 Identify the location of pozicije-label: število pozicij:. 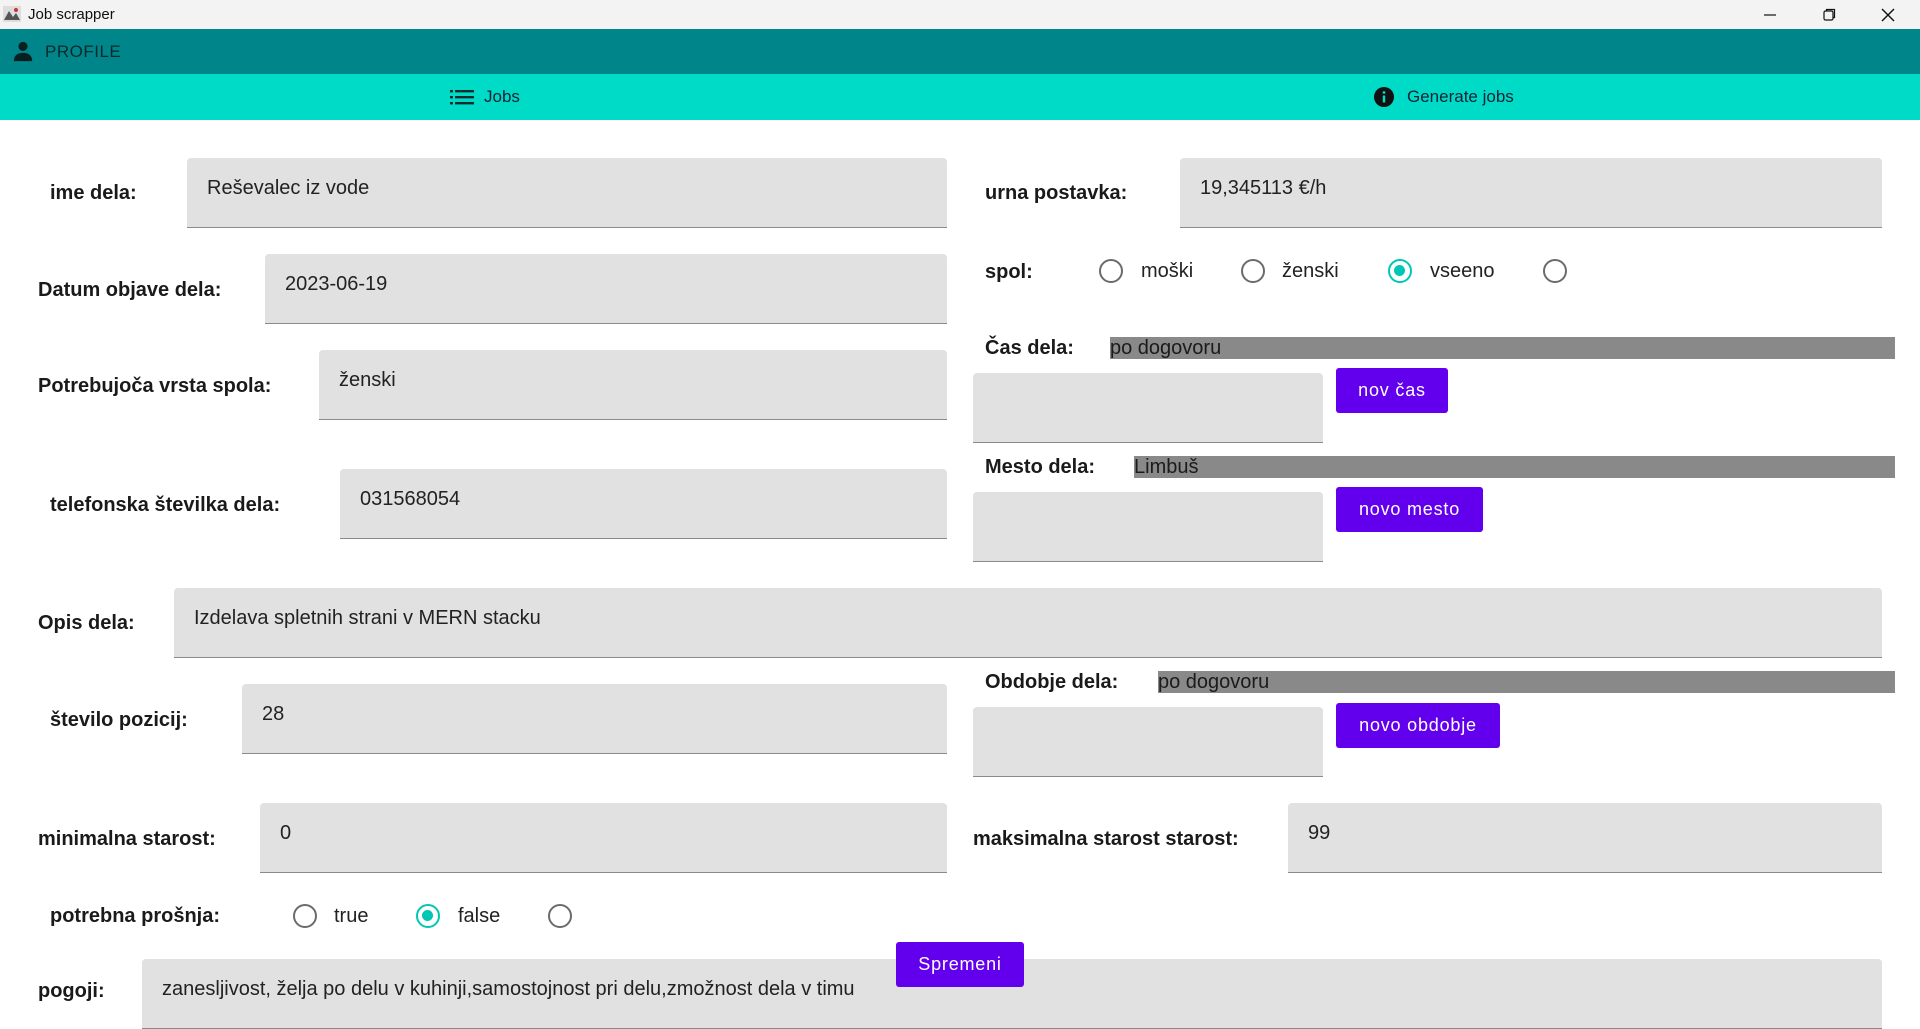
(119, 720).